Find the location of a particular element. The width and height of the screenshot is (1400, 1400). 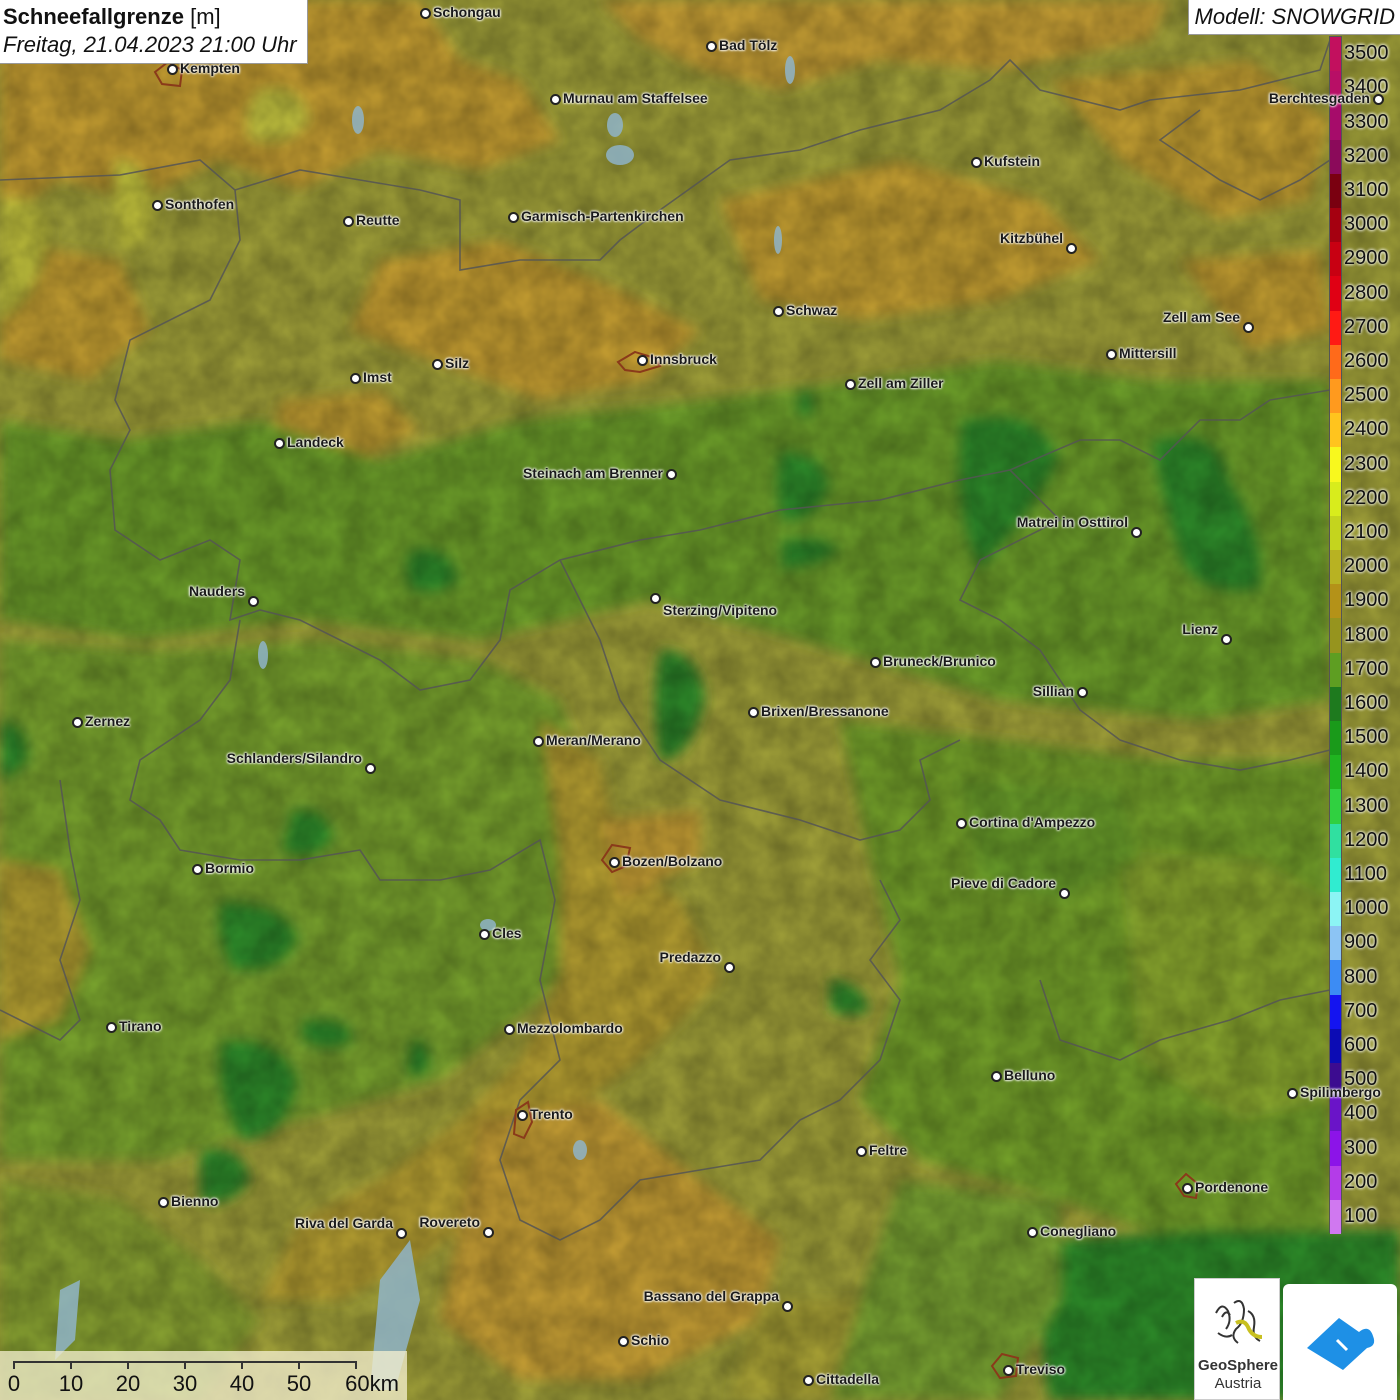

snow-cloud-icon is located at coordinates (1341, 1344).